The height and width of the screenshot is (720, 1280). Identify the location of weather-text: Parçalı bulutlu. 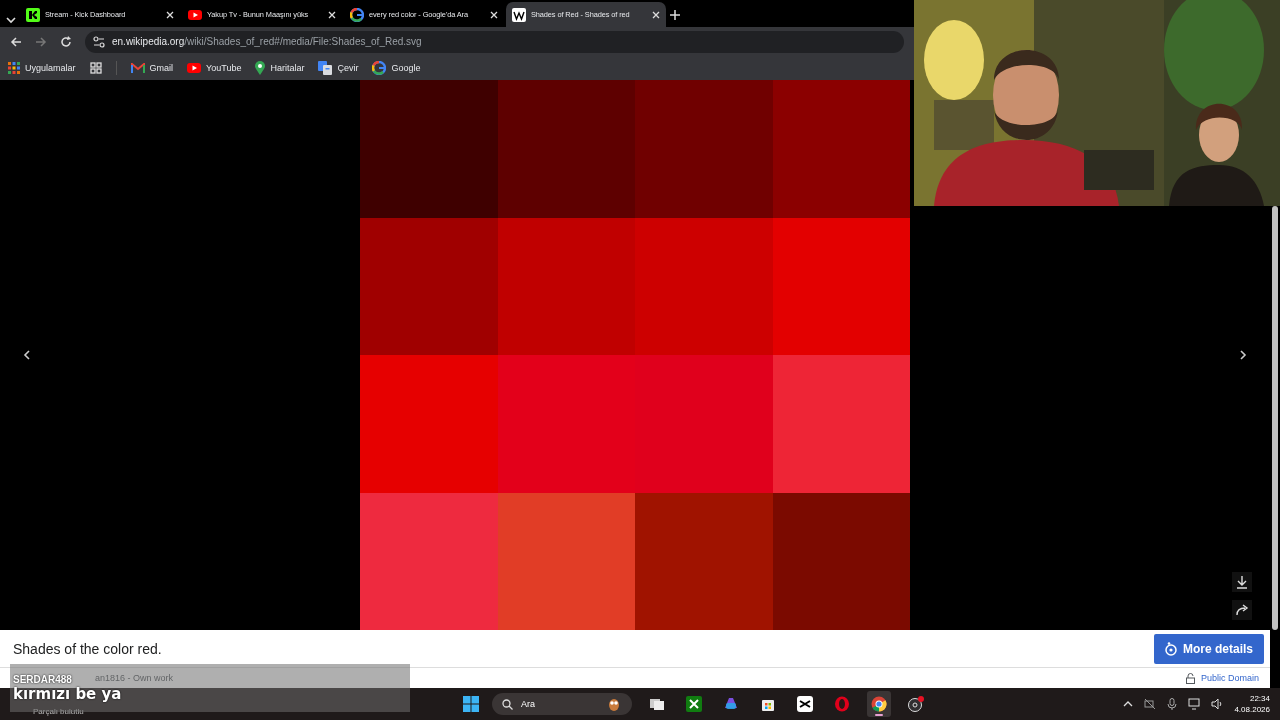
(58, 712).